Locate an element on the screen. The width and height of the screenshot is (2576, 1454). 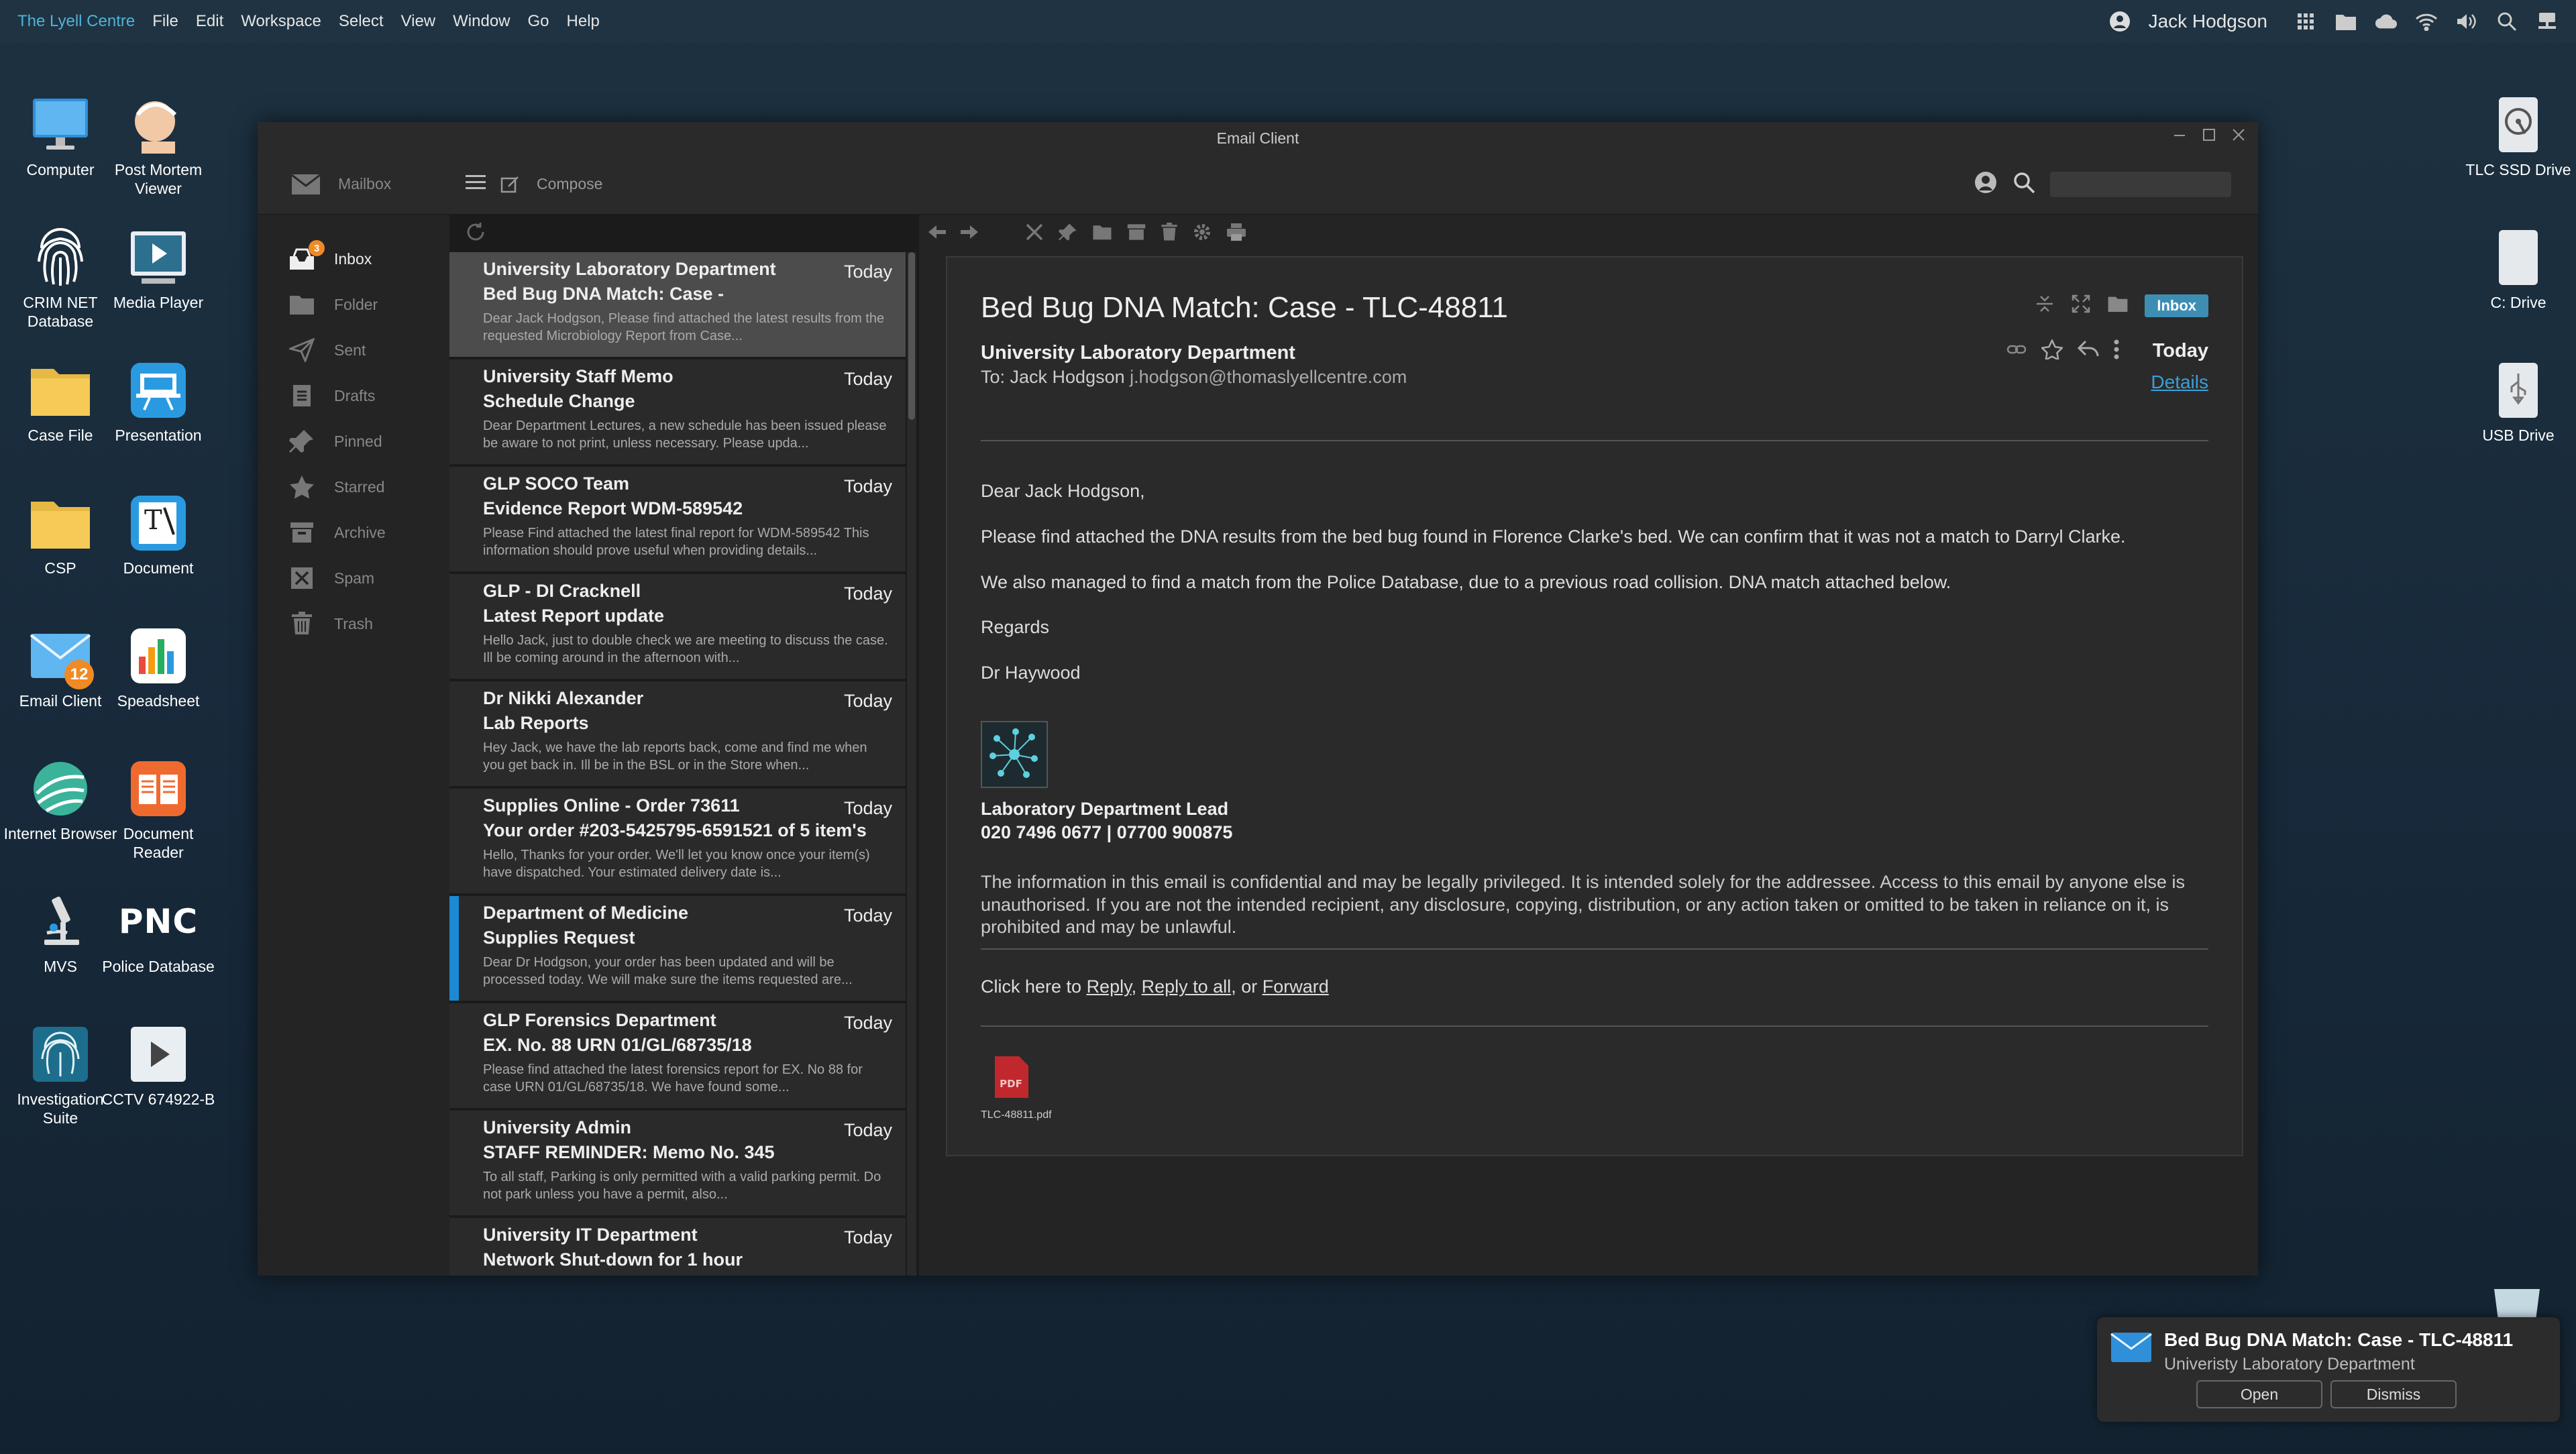
back-arrow-icon is located at coordinates (937, 234).